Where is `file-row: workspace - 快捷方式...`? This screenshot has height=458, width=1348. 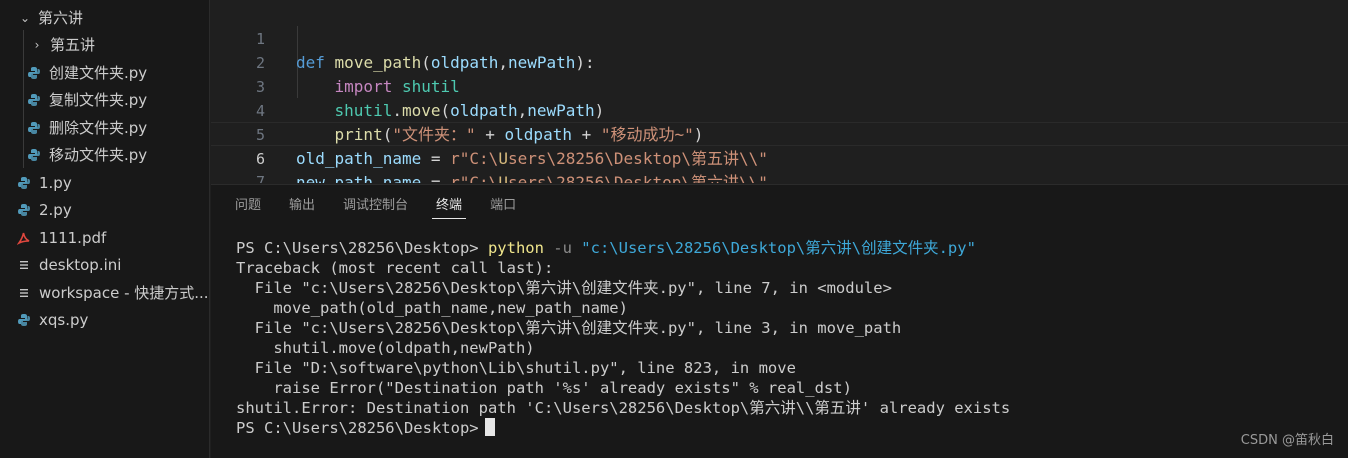 file-row: workspace - 快捷方式... is located at coordinates (105, 292).